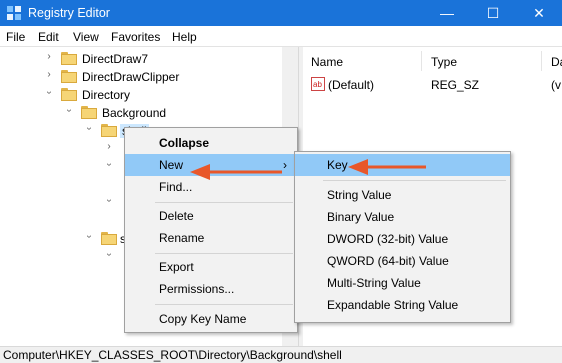  What do you see at coordinates (135, 37) in the screenshot?
I see `menu-favorites: Favorites` at bounding box center [135, 37].